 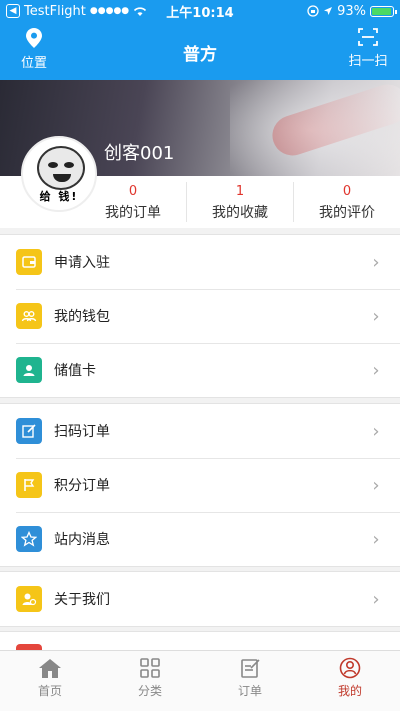 What do you see at coordinates (29, 262) in the screenshot?
I see `wallet-icon` at bounding box center [29, 262].